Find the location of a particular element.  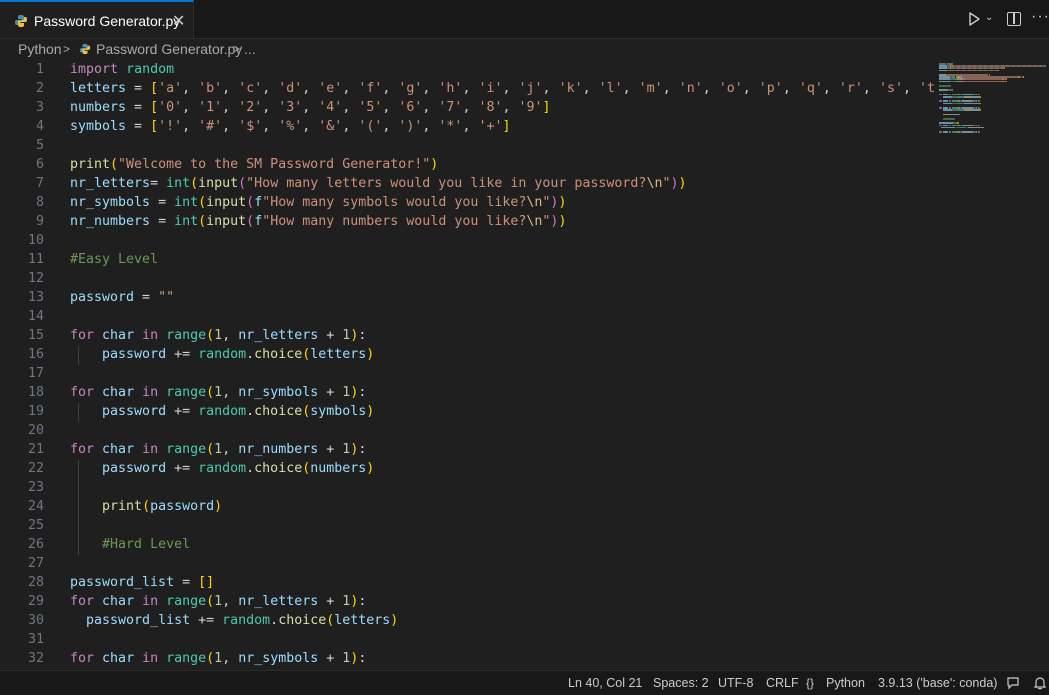

line-number: 26 is located at coordinates (24, 544).